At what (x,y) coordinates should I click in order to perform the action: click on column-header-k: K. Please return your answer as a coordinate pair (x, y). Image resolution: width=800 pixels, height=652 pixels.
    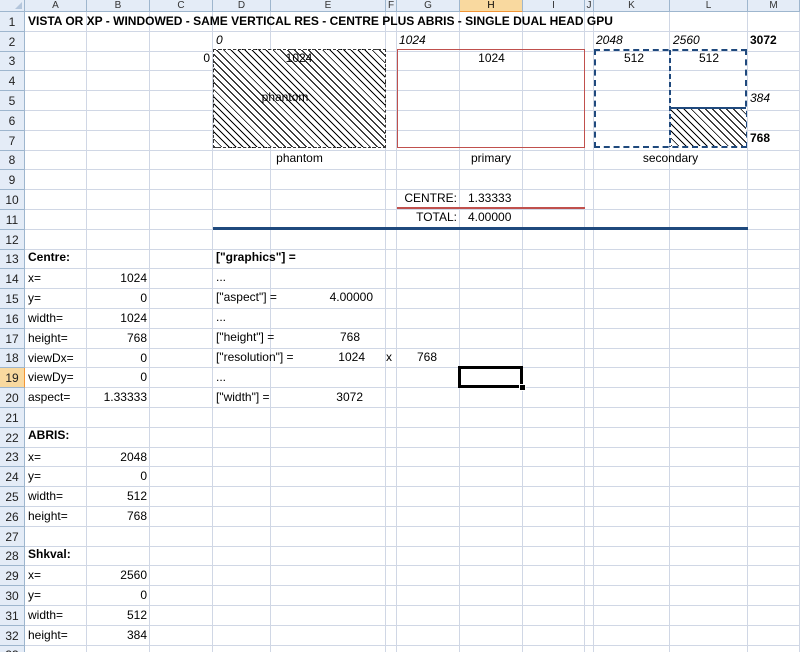
    Looking at the image, I should click on (632, 6).